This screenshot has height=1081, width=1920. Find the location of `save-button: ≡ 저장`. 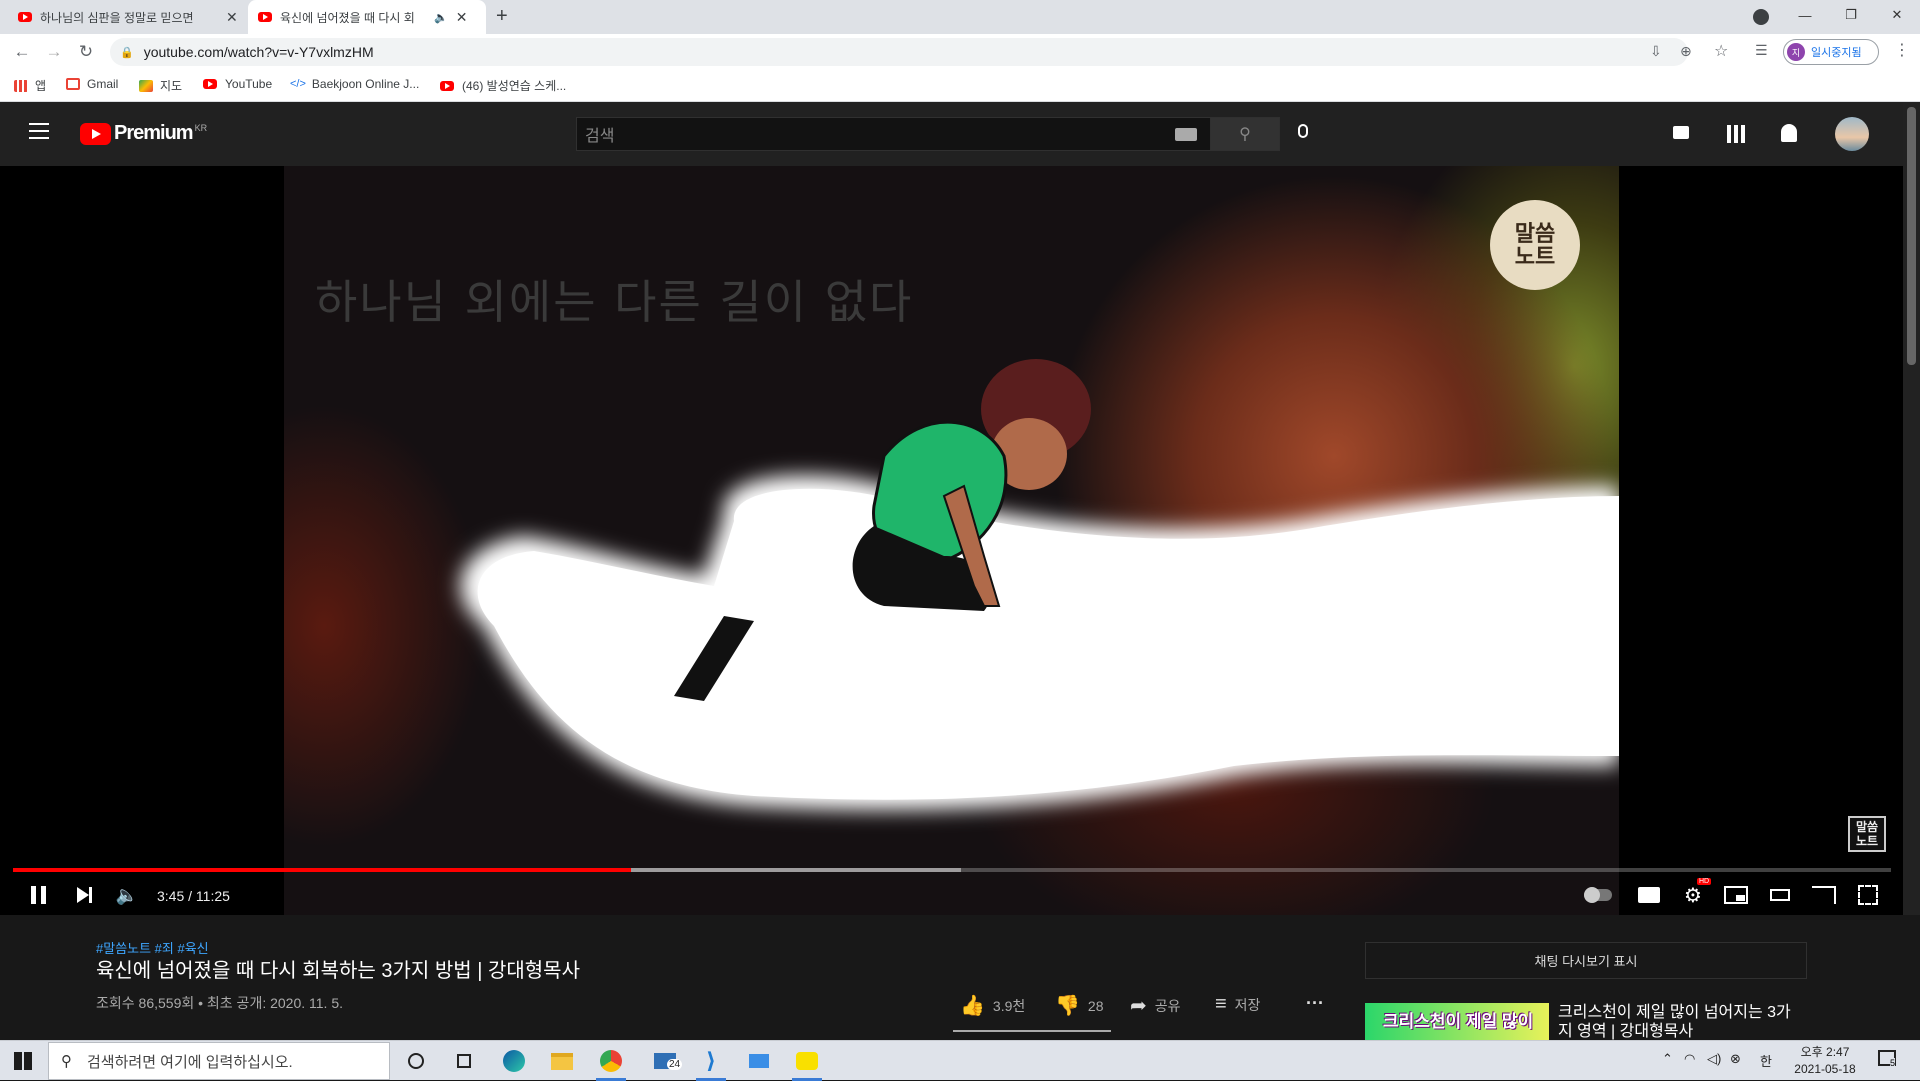

save-button: ≡ 저장 is located at coordinates (1237, 1004).